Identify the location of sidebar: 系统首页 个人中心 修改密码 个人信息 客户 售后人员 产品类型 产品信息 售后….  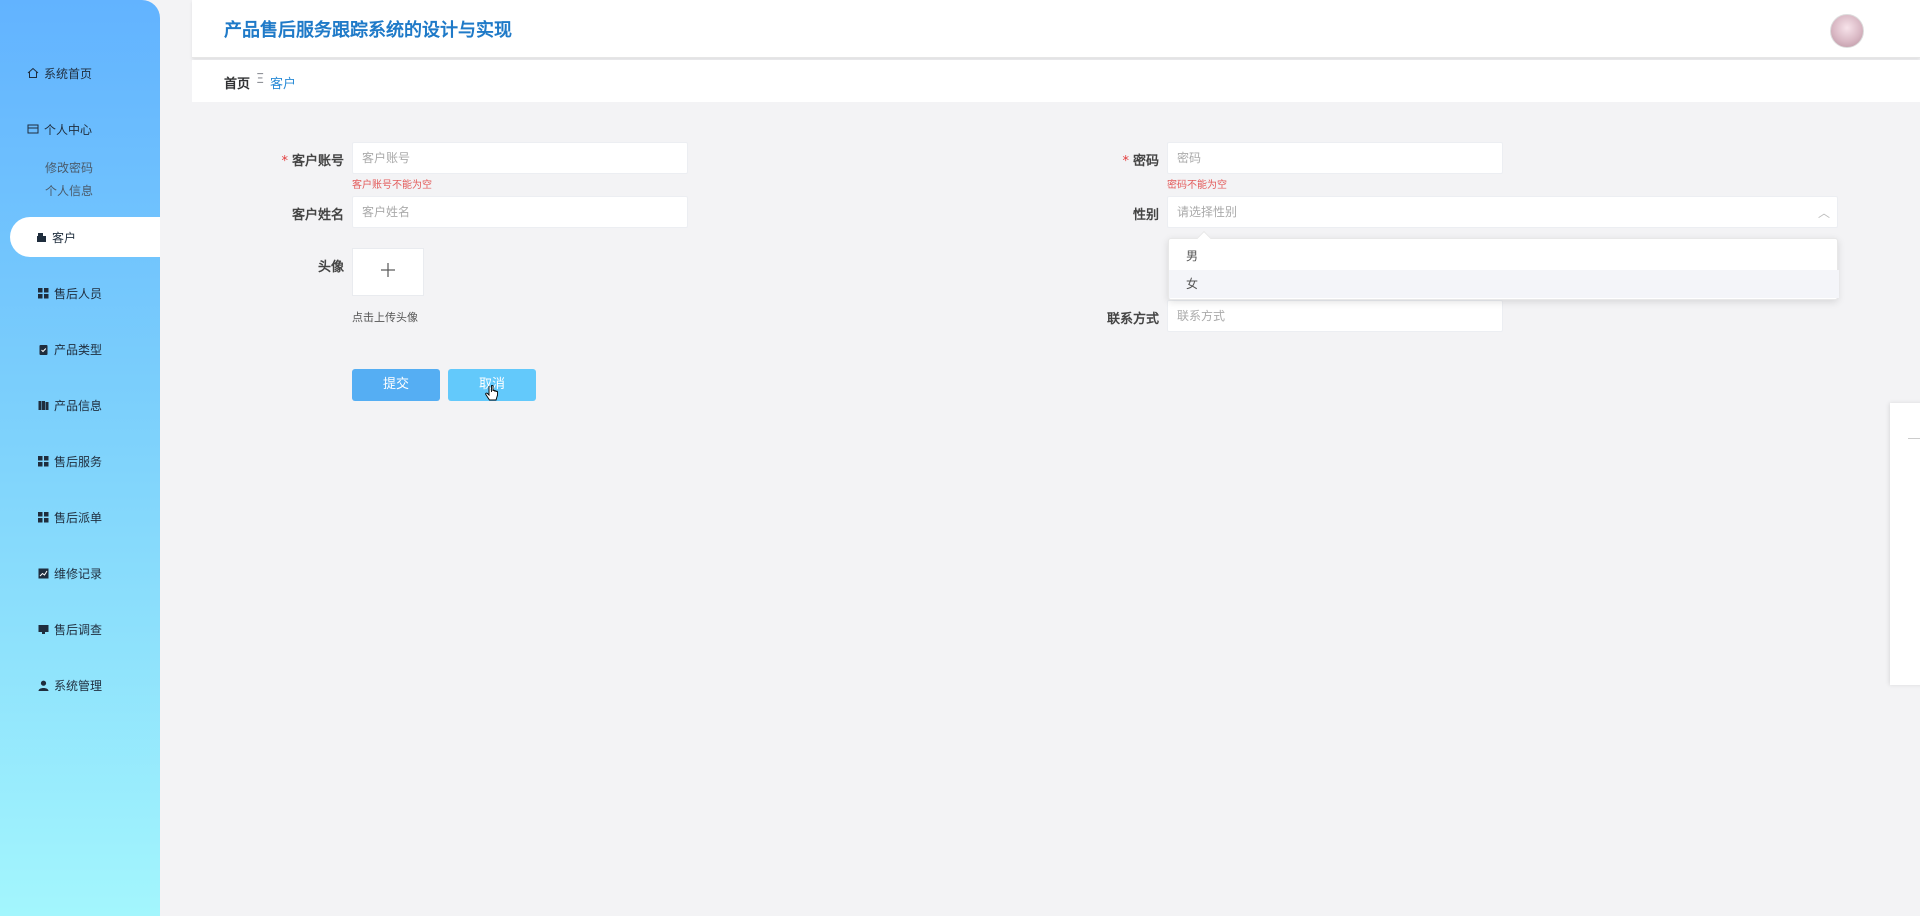
(80, 458).